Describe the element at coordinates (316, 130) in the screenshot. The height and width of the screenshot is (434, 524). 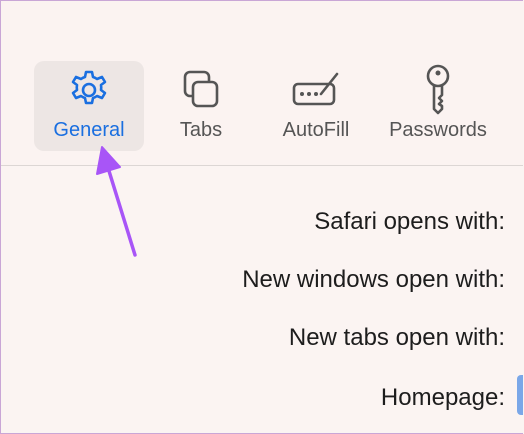
I see `tab-autofill-label: AutoFill` at that location.